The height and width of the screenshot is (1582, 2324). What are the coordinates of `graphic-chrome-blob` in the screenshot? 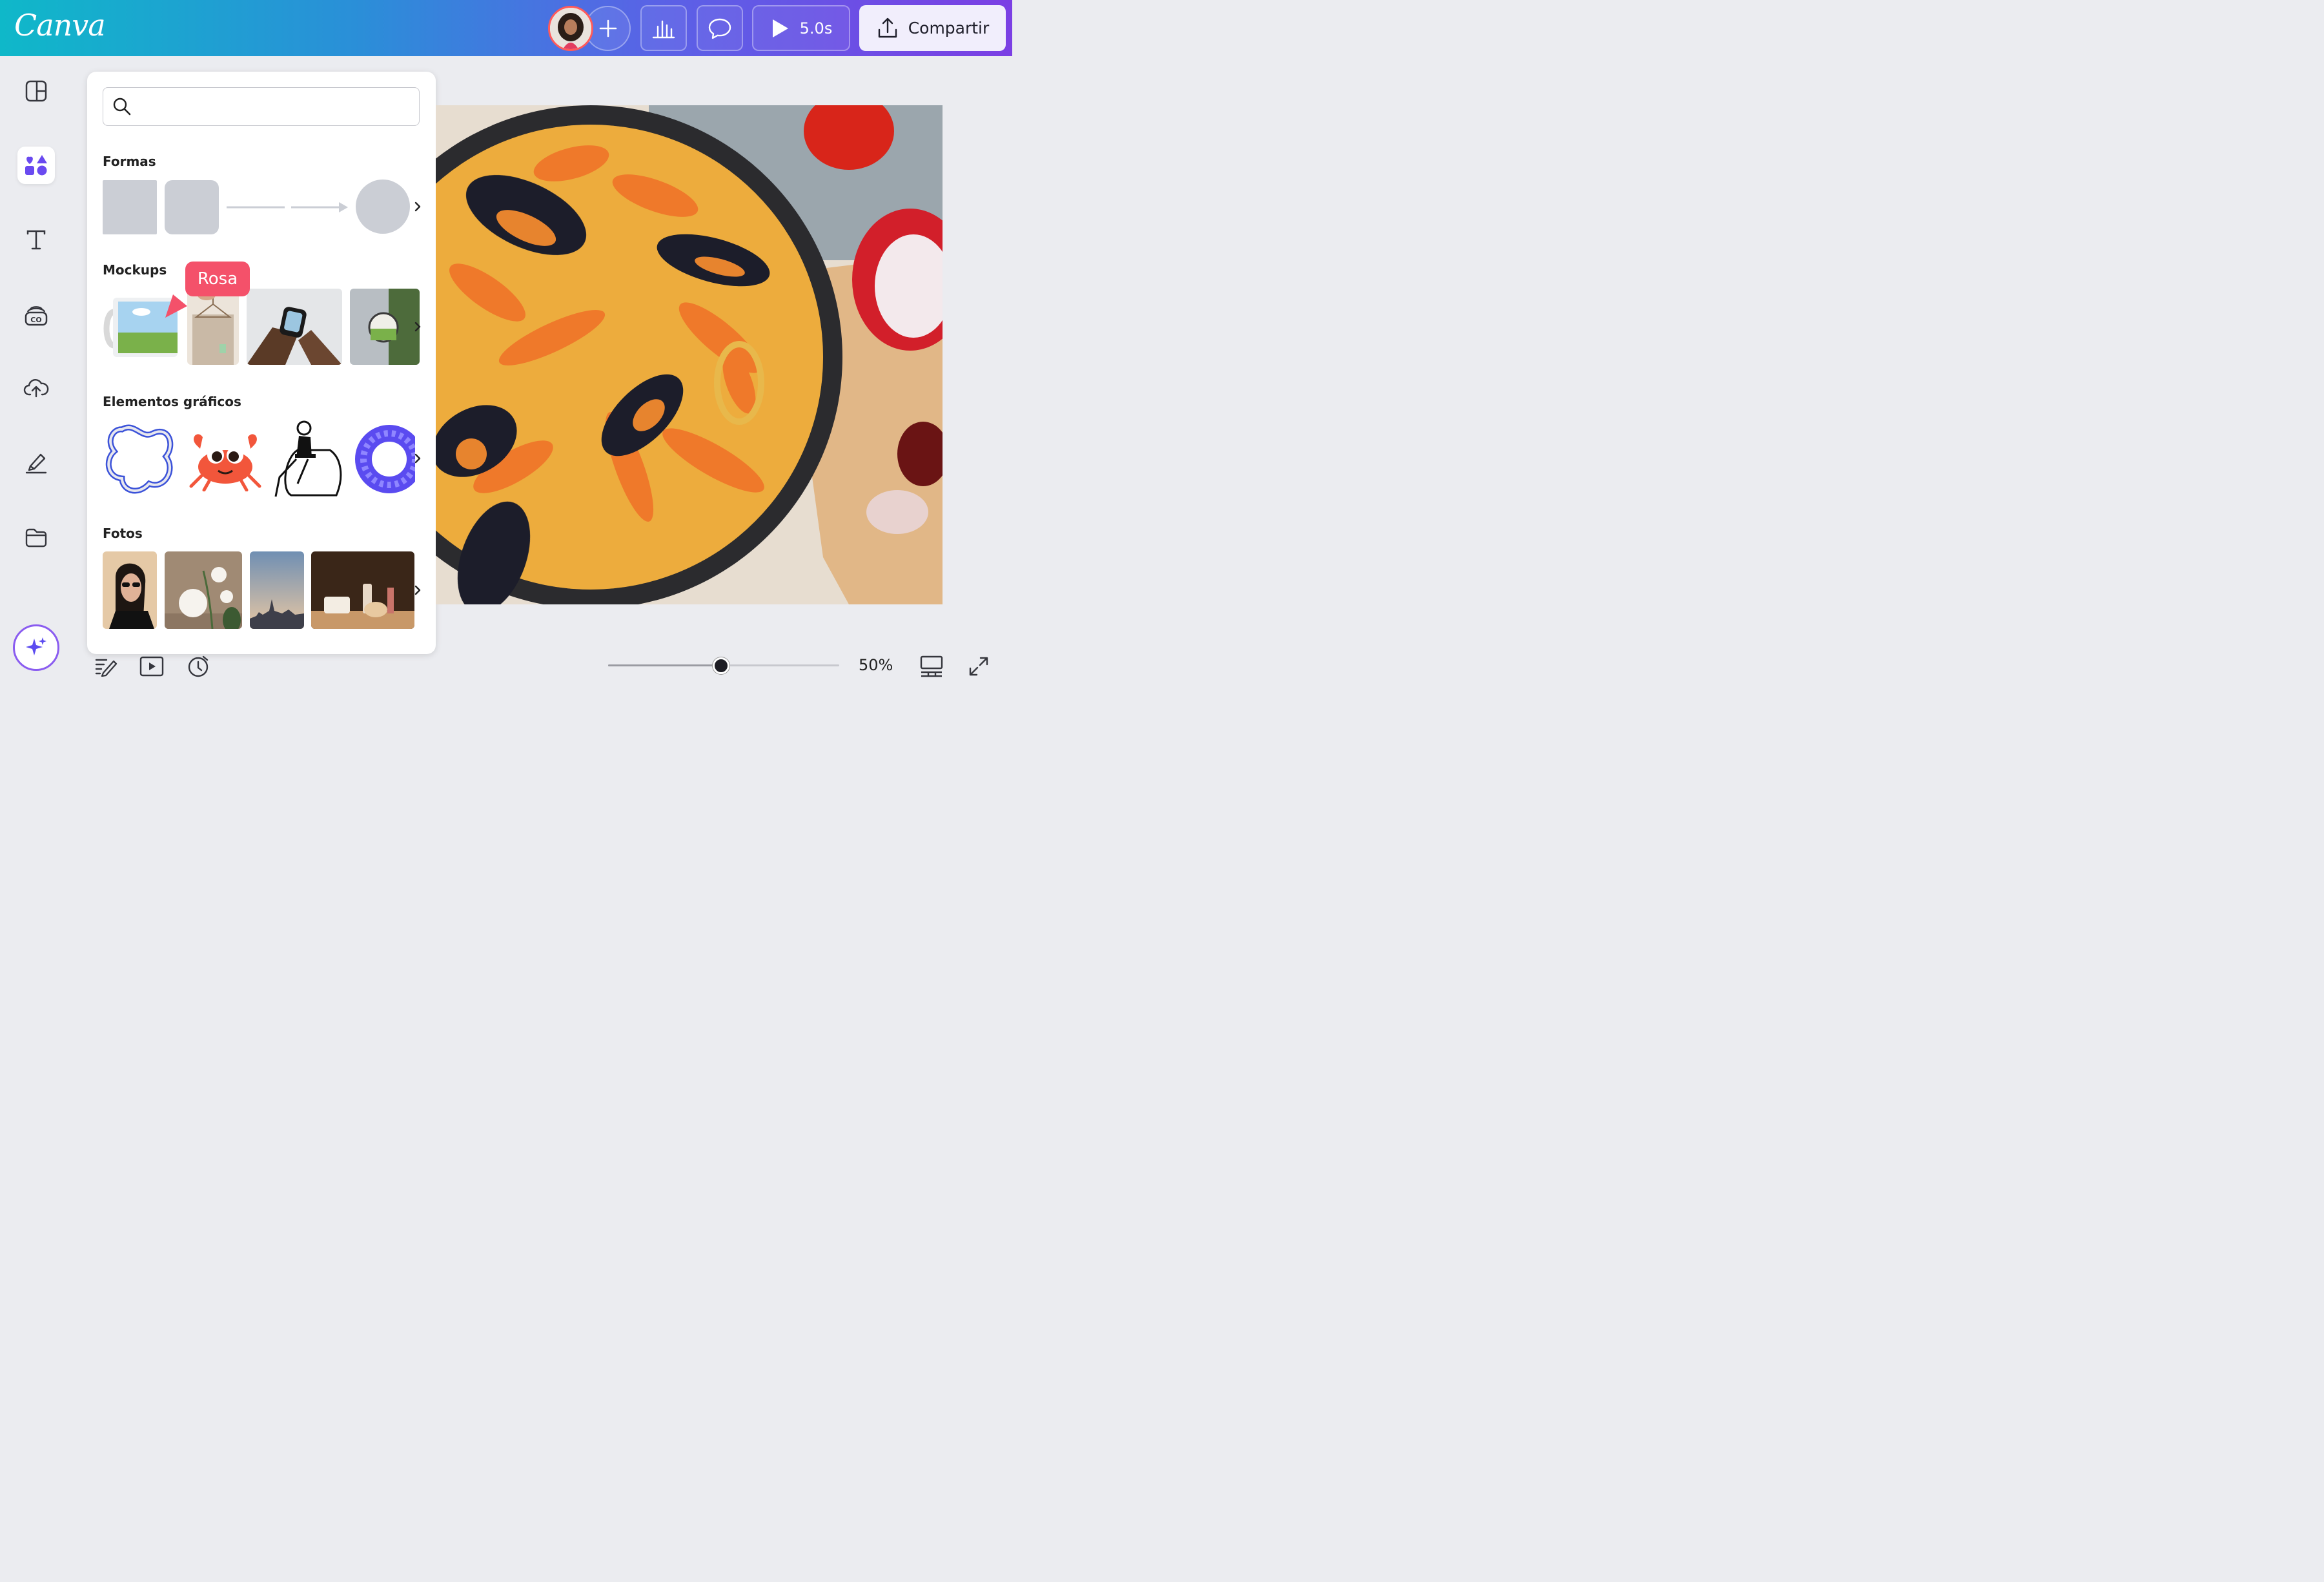 It's located at (141, 459).